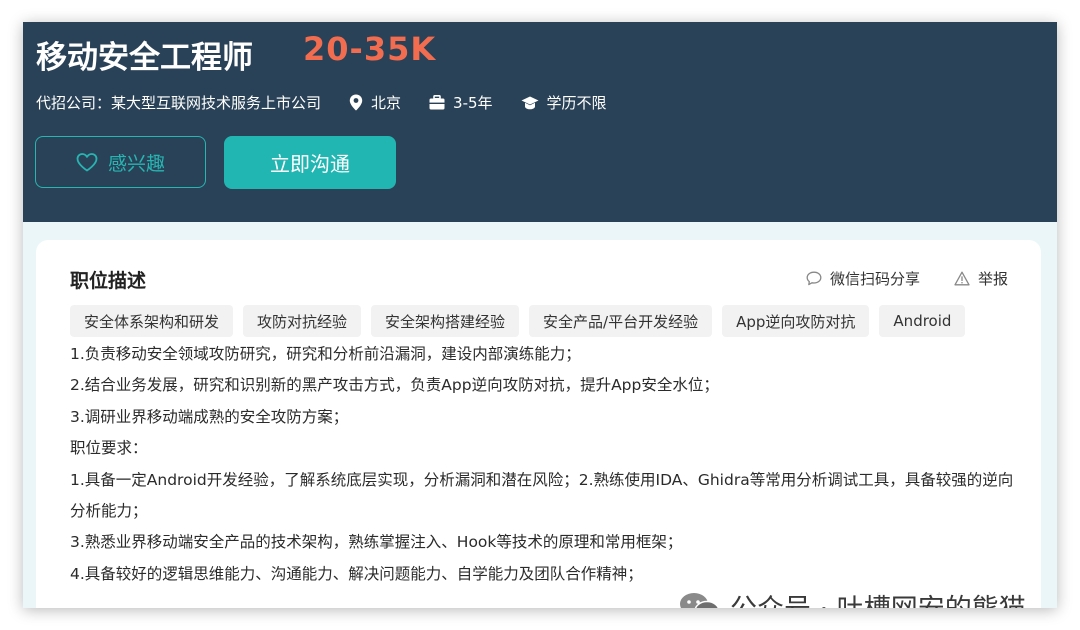 Image resolution: width=1080 pixels, height=630 pixels. Describe the element at coordinates (922, 321) in the screenshot. I see `skill-tag: Android` at that location.